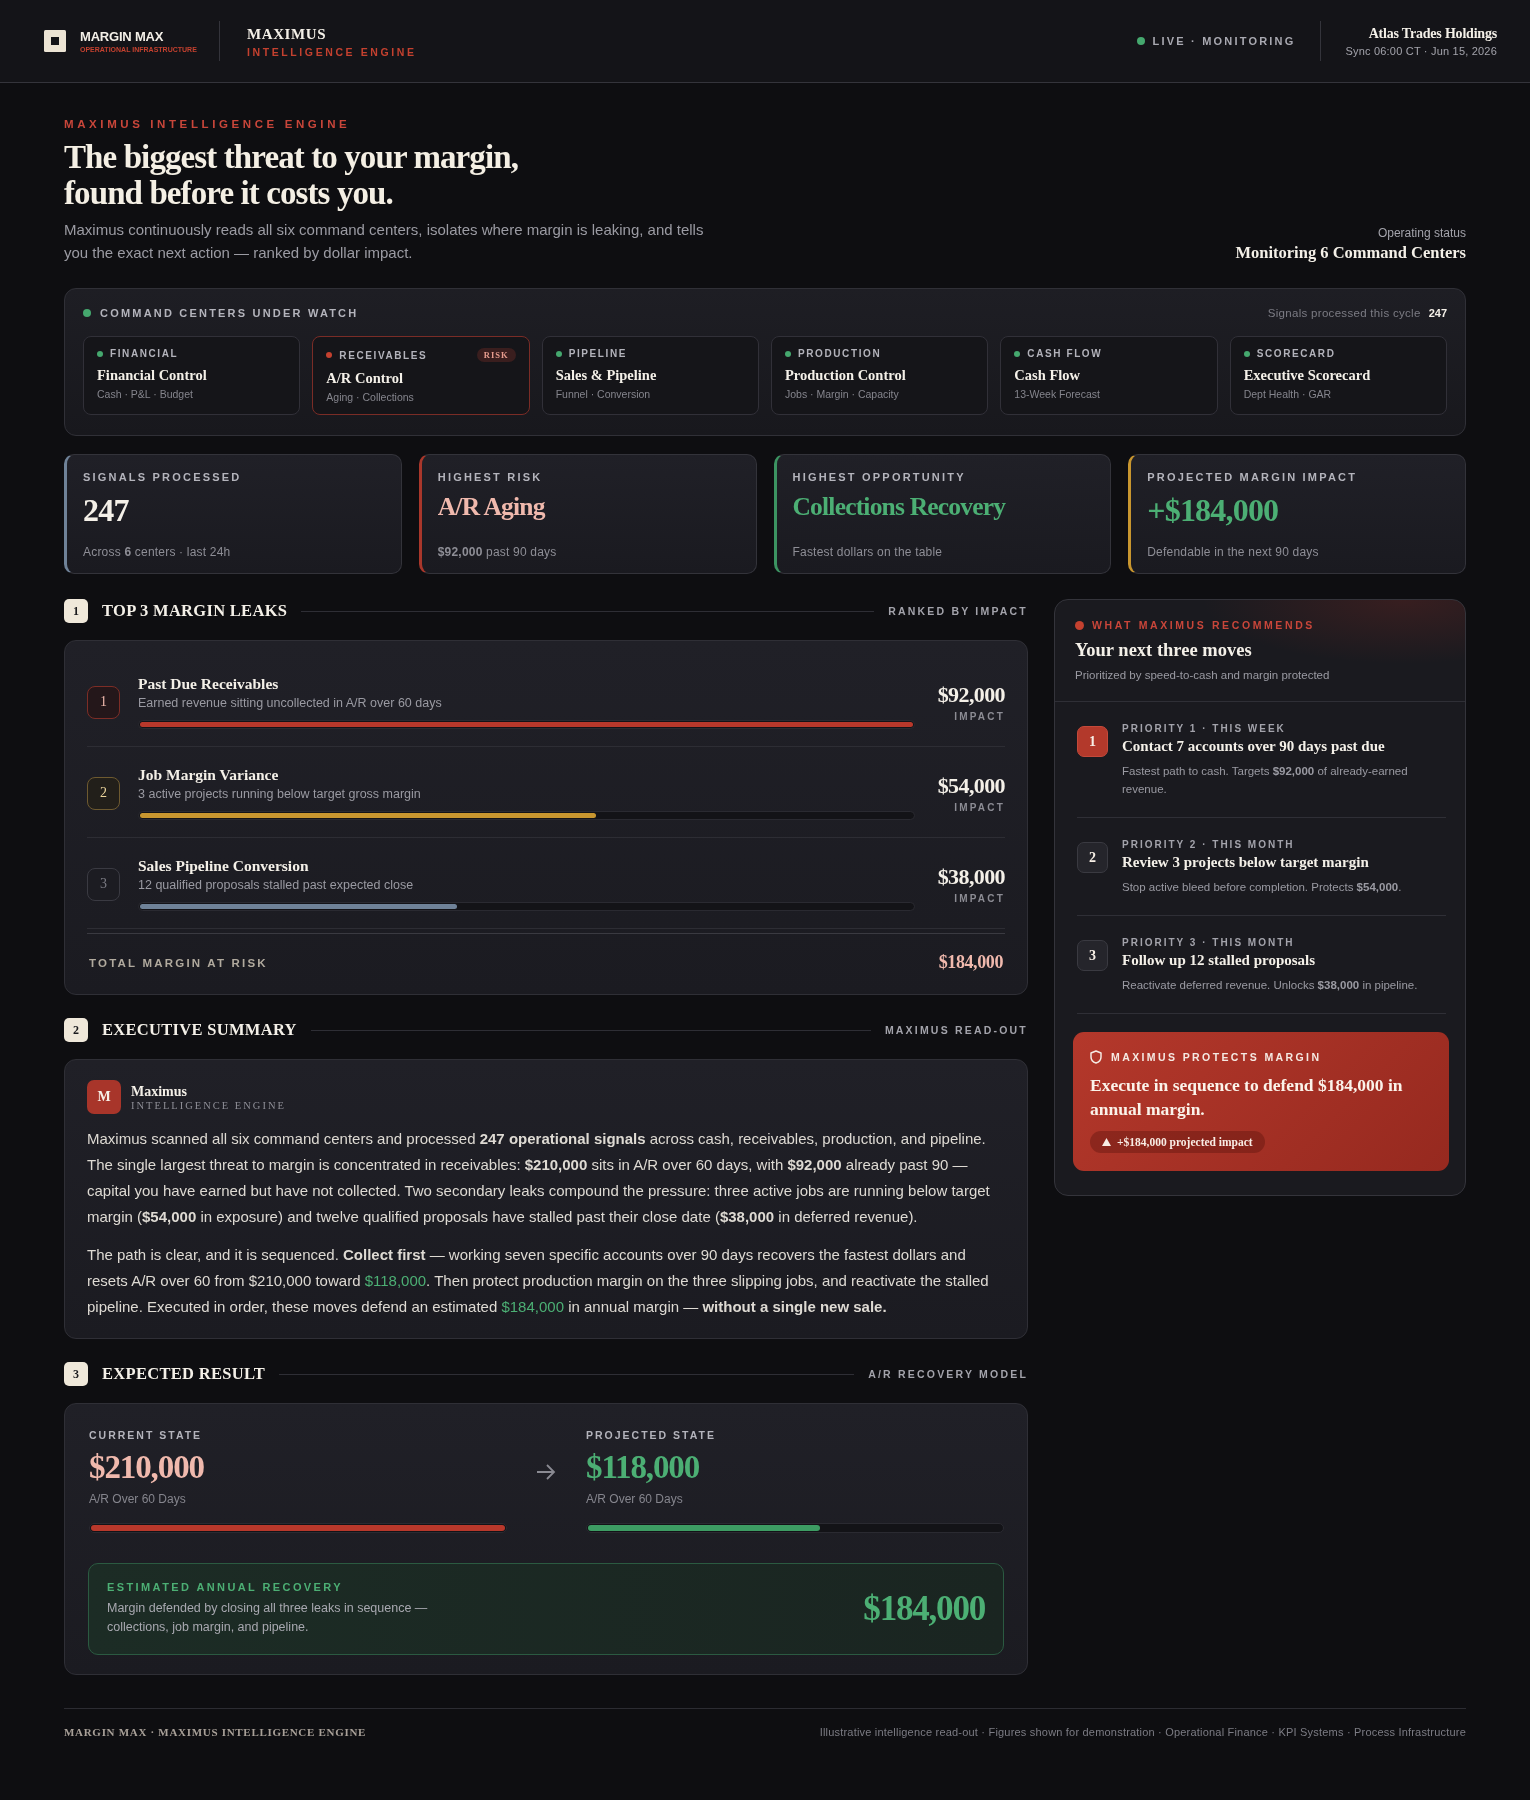 This screenshot has height=1800, width=1530. Describe the element at coordinates (224, 866) in the screenshot. I see `leak-title: Sales Pipeline Conversion` at that location.